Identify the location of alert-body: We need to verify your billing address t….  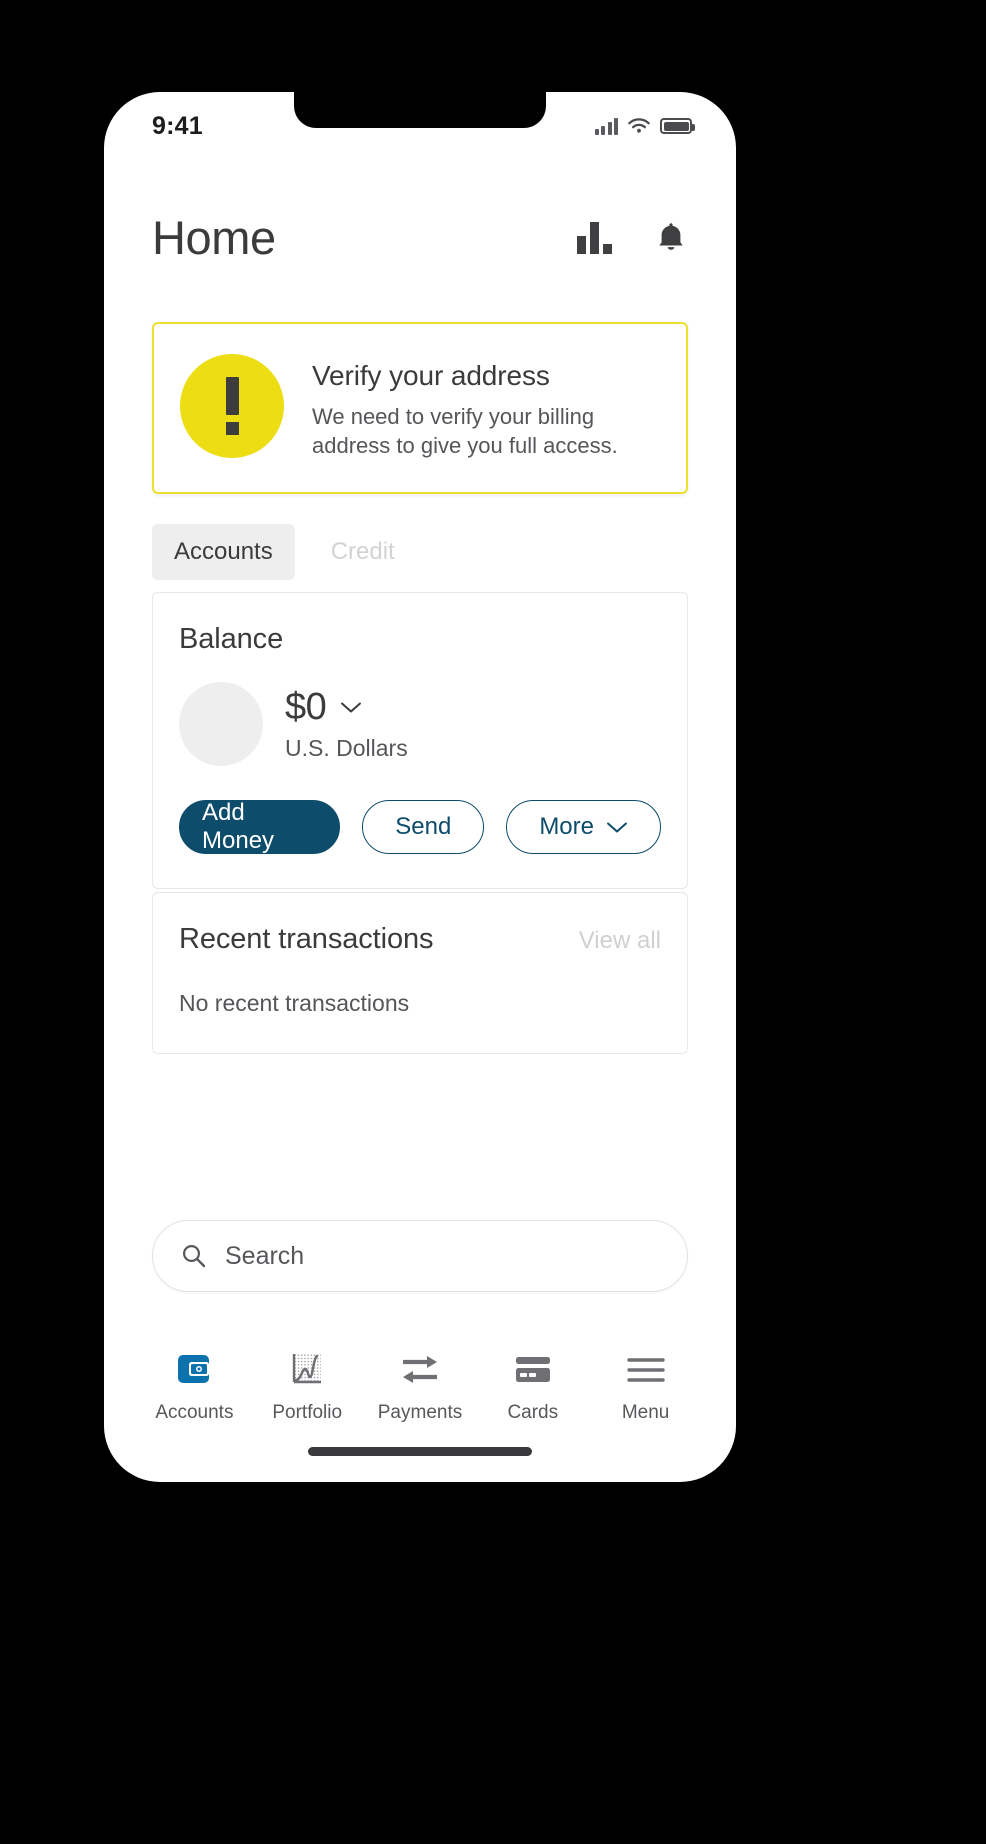
(465, 431).